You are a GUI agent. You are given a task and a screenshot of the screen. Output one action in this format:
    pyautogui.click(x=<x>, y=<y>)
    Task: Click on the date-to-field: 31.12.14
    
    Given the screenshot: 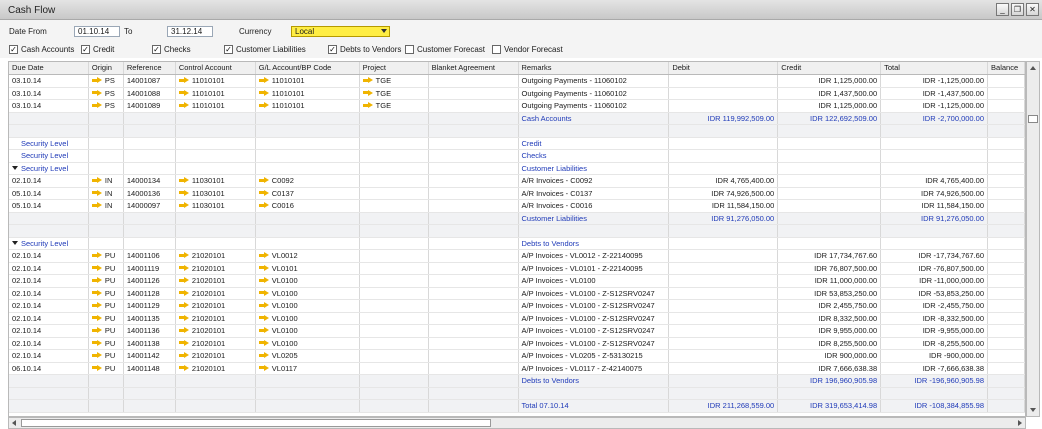 What is the action you would take?
    pyautogui.click(x=190, y=31)
    